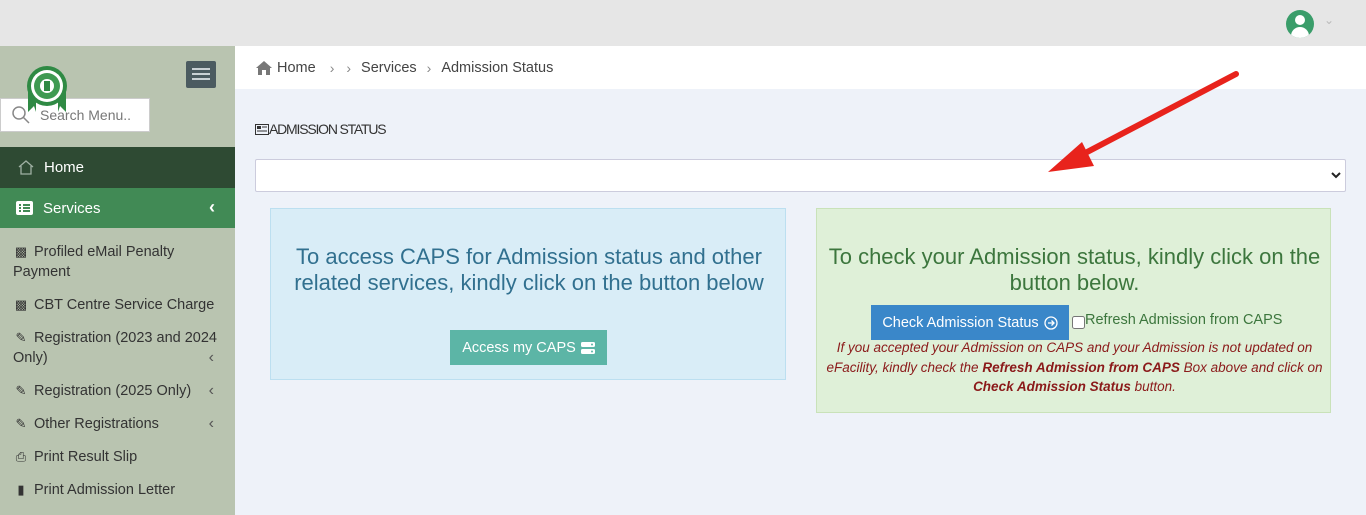 The width and height of the screenshot is (1366, 515). What do you see at coordinates (296, 68) in the screenshot?
I see `breadcrumb-home: Home` at bounding box center [296, 68].